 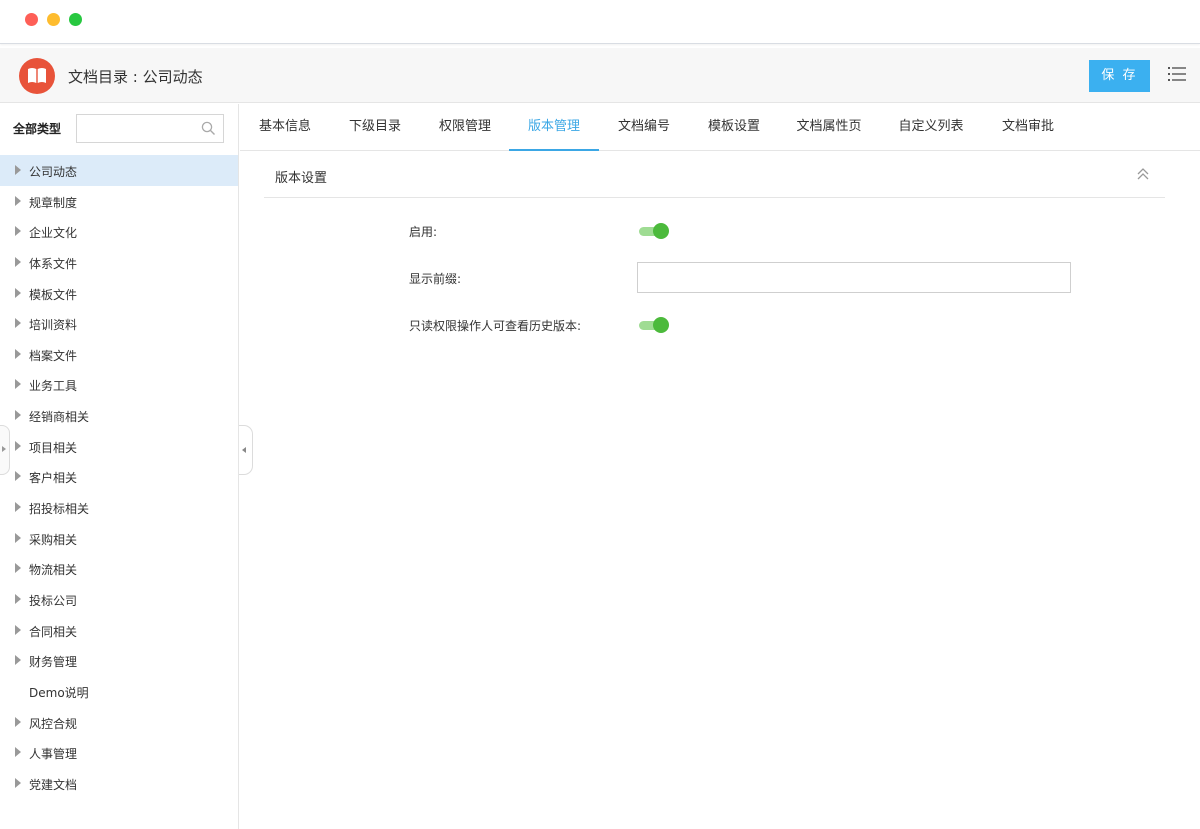 What do you see at coordinates (53, 233) in the screenshot?
I see `sidebar-item-label: 企业文化` at bounding box center [53, 233].